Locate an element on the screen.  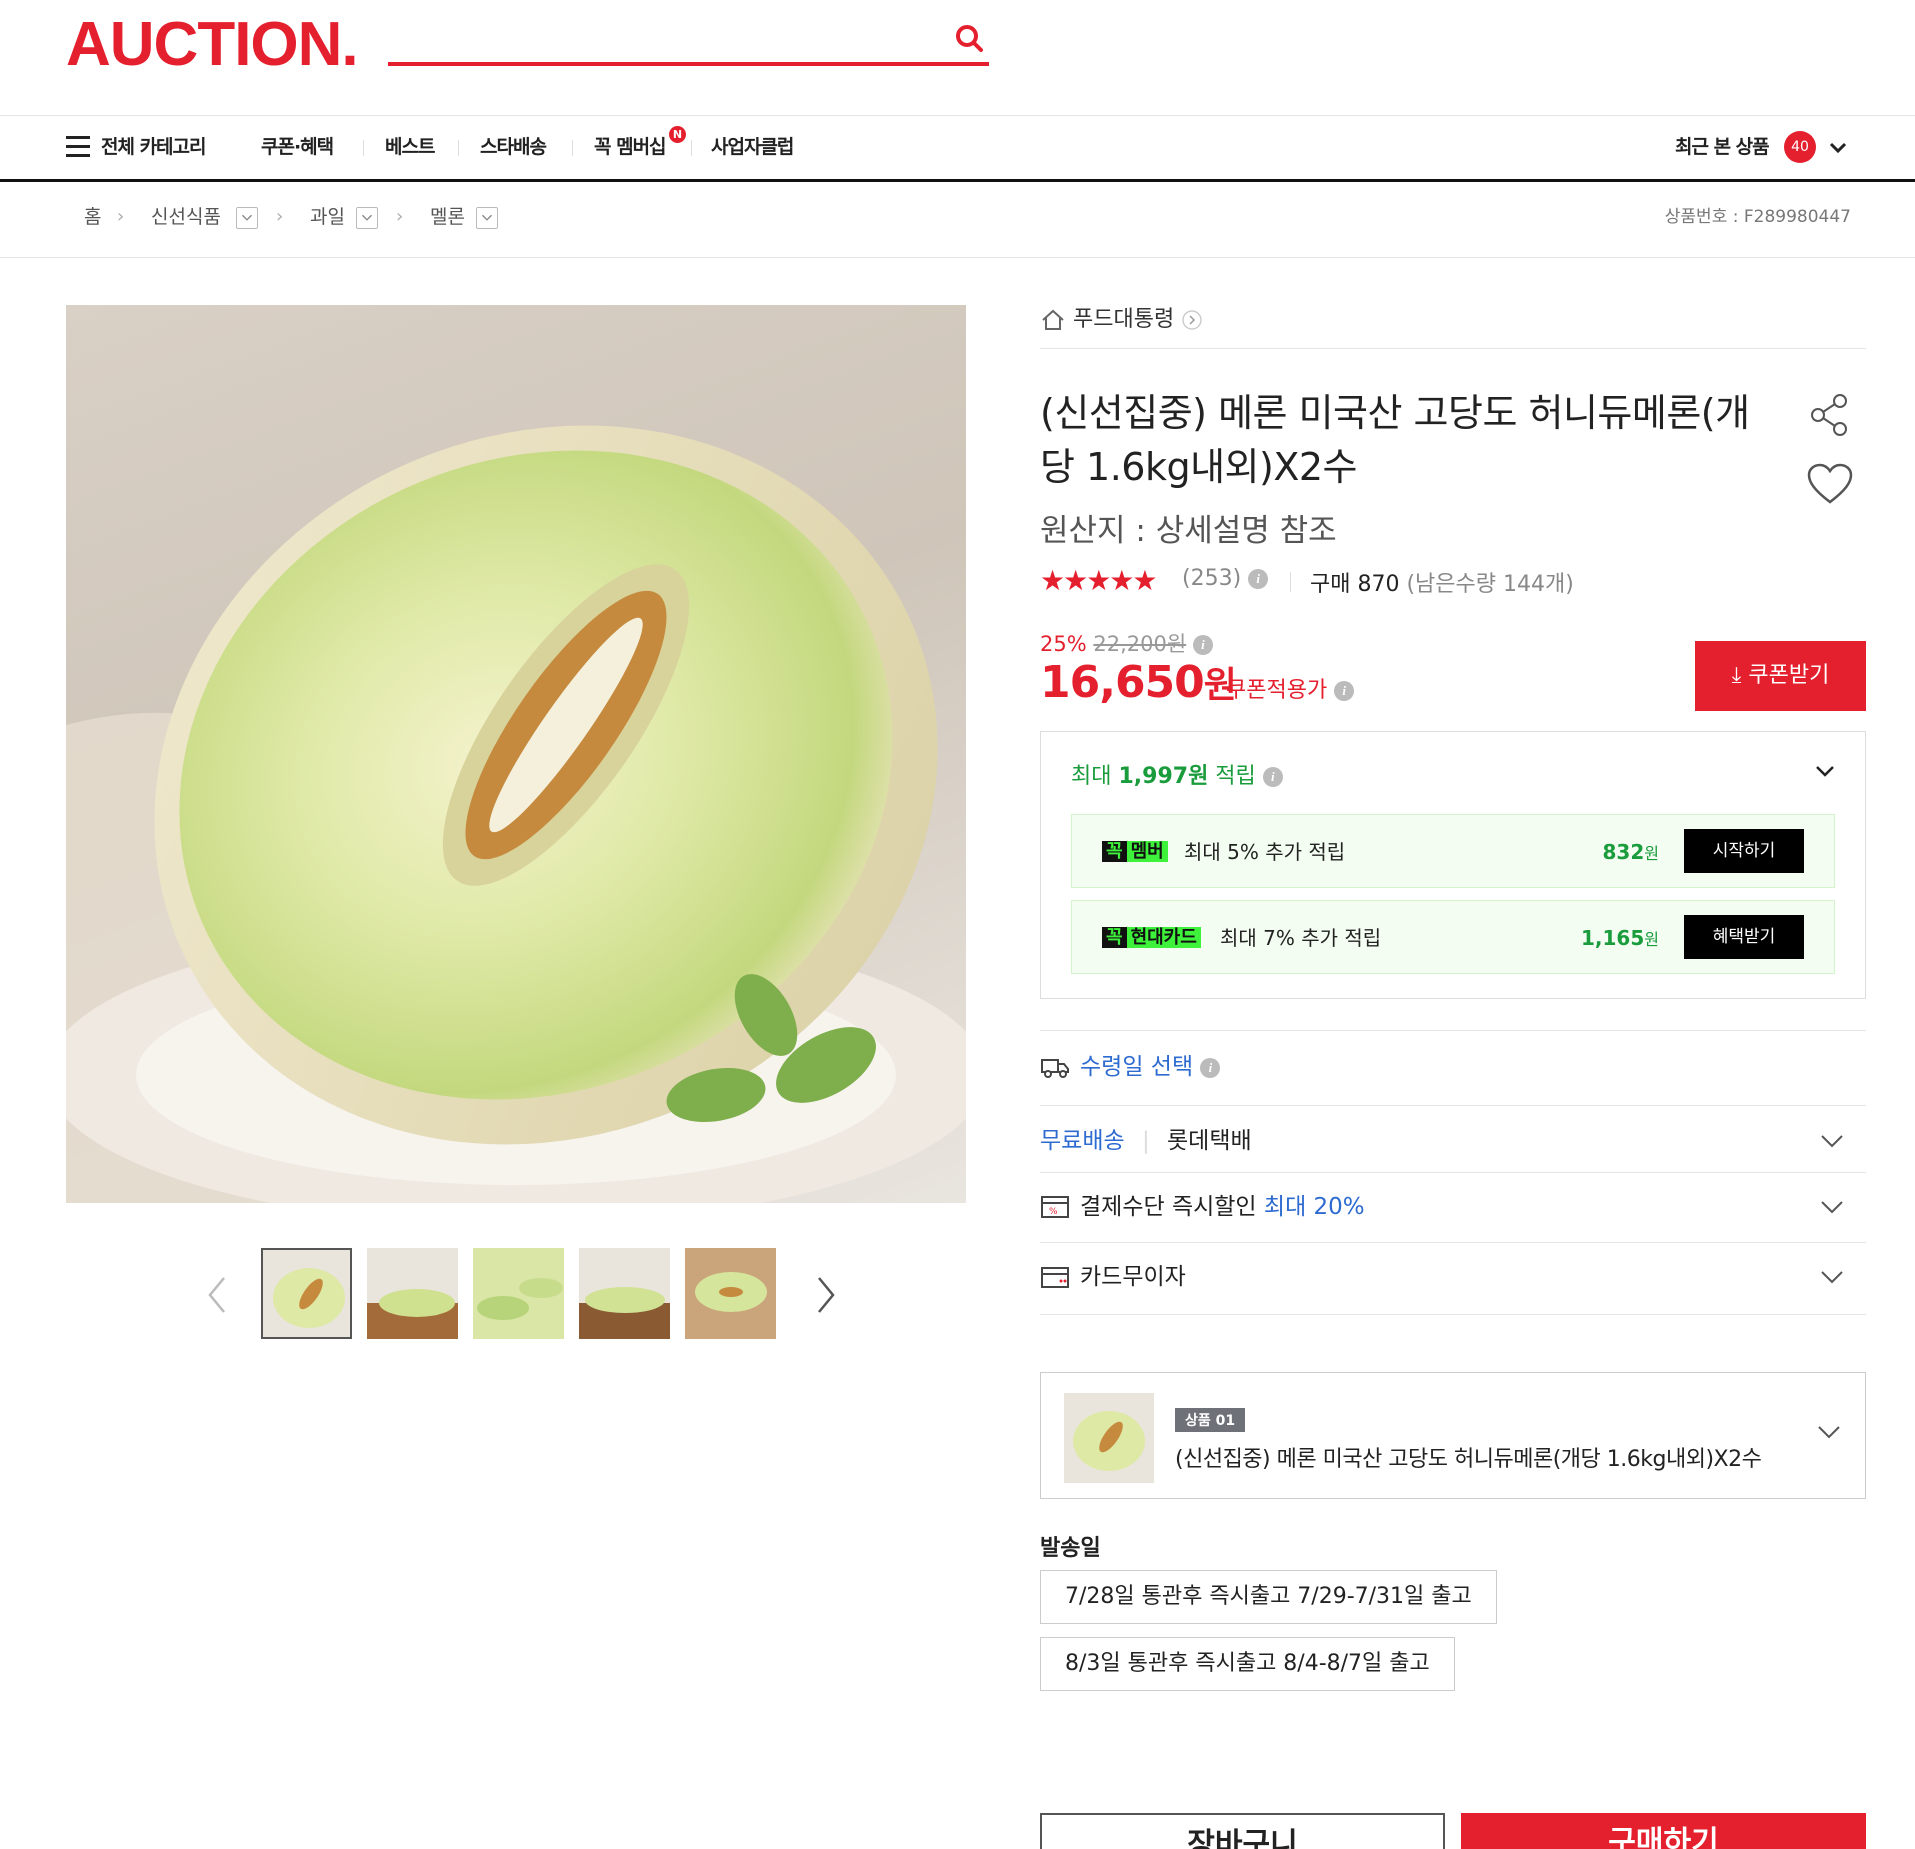
courier-name: 롯데택배 is located at coordinates (1209, 1141).